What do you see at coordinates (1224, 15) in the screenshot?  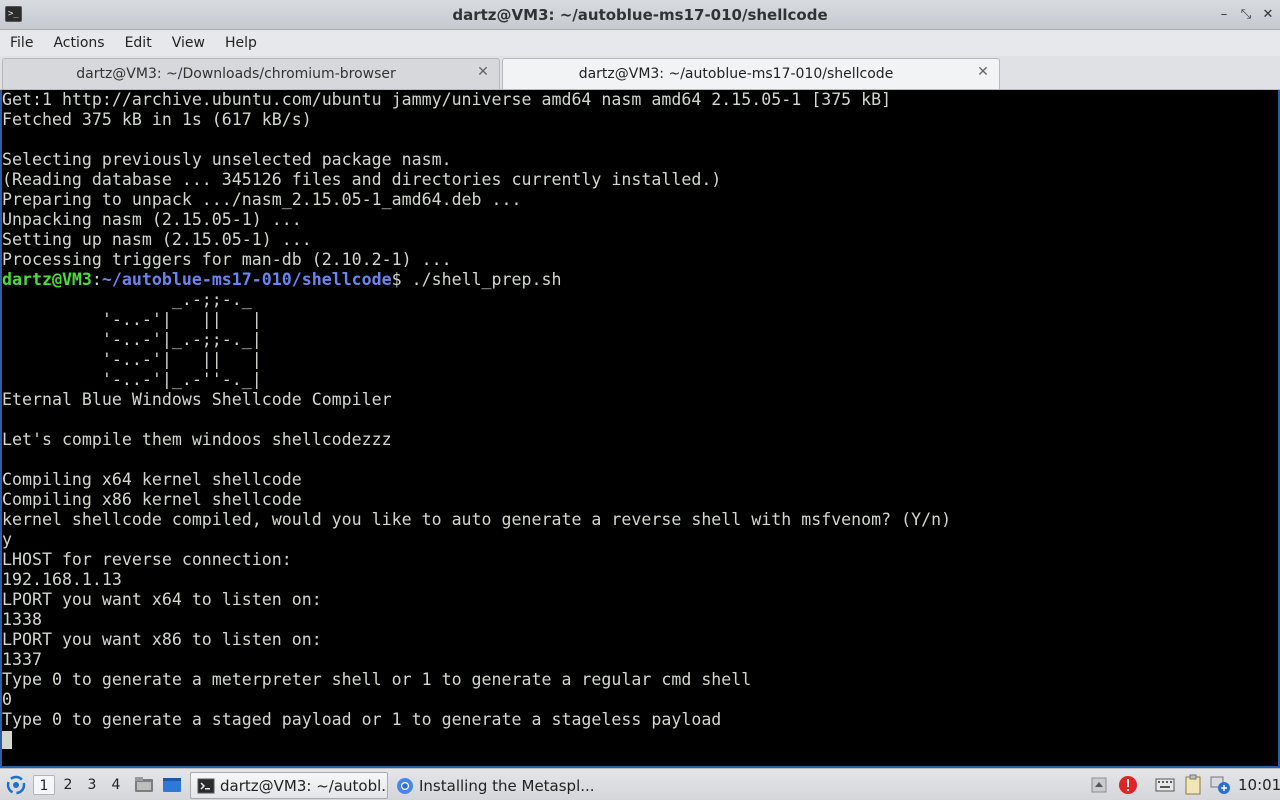 I see `minimize-button: –` at bounding box center [1224, 15].